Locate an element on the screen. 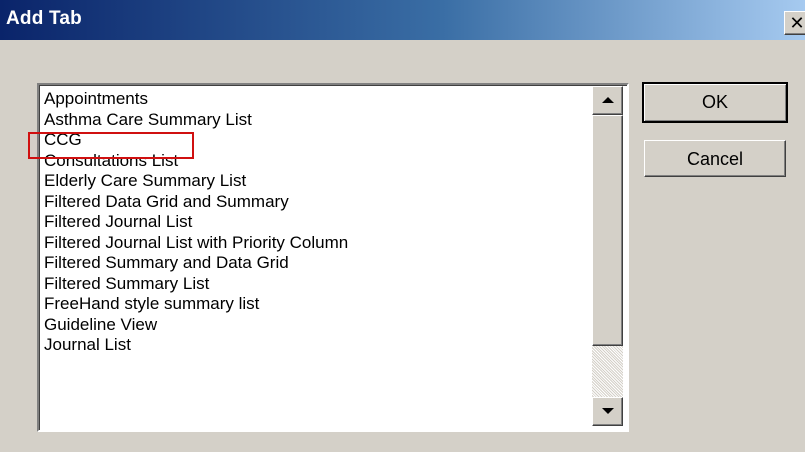 The height and width of the screenshot is (452, 805). list-item: Journal List is located at coordinates (316, 345).